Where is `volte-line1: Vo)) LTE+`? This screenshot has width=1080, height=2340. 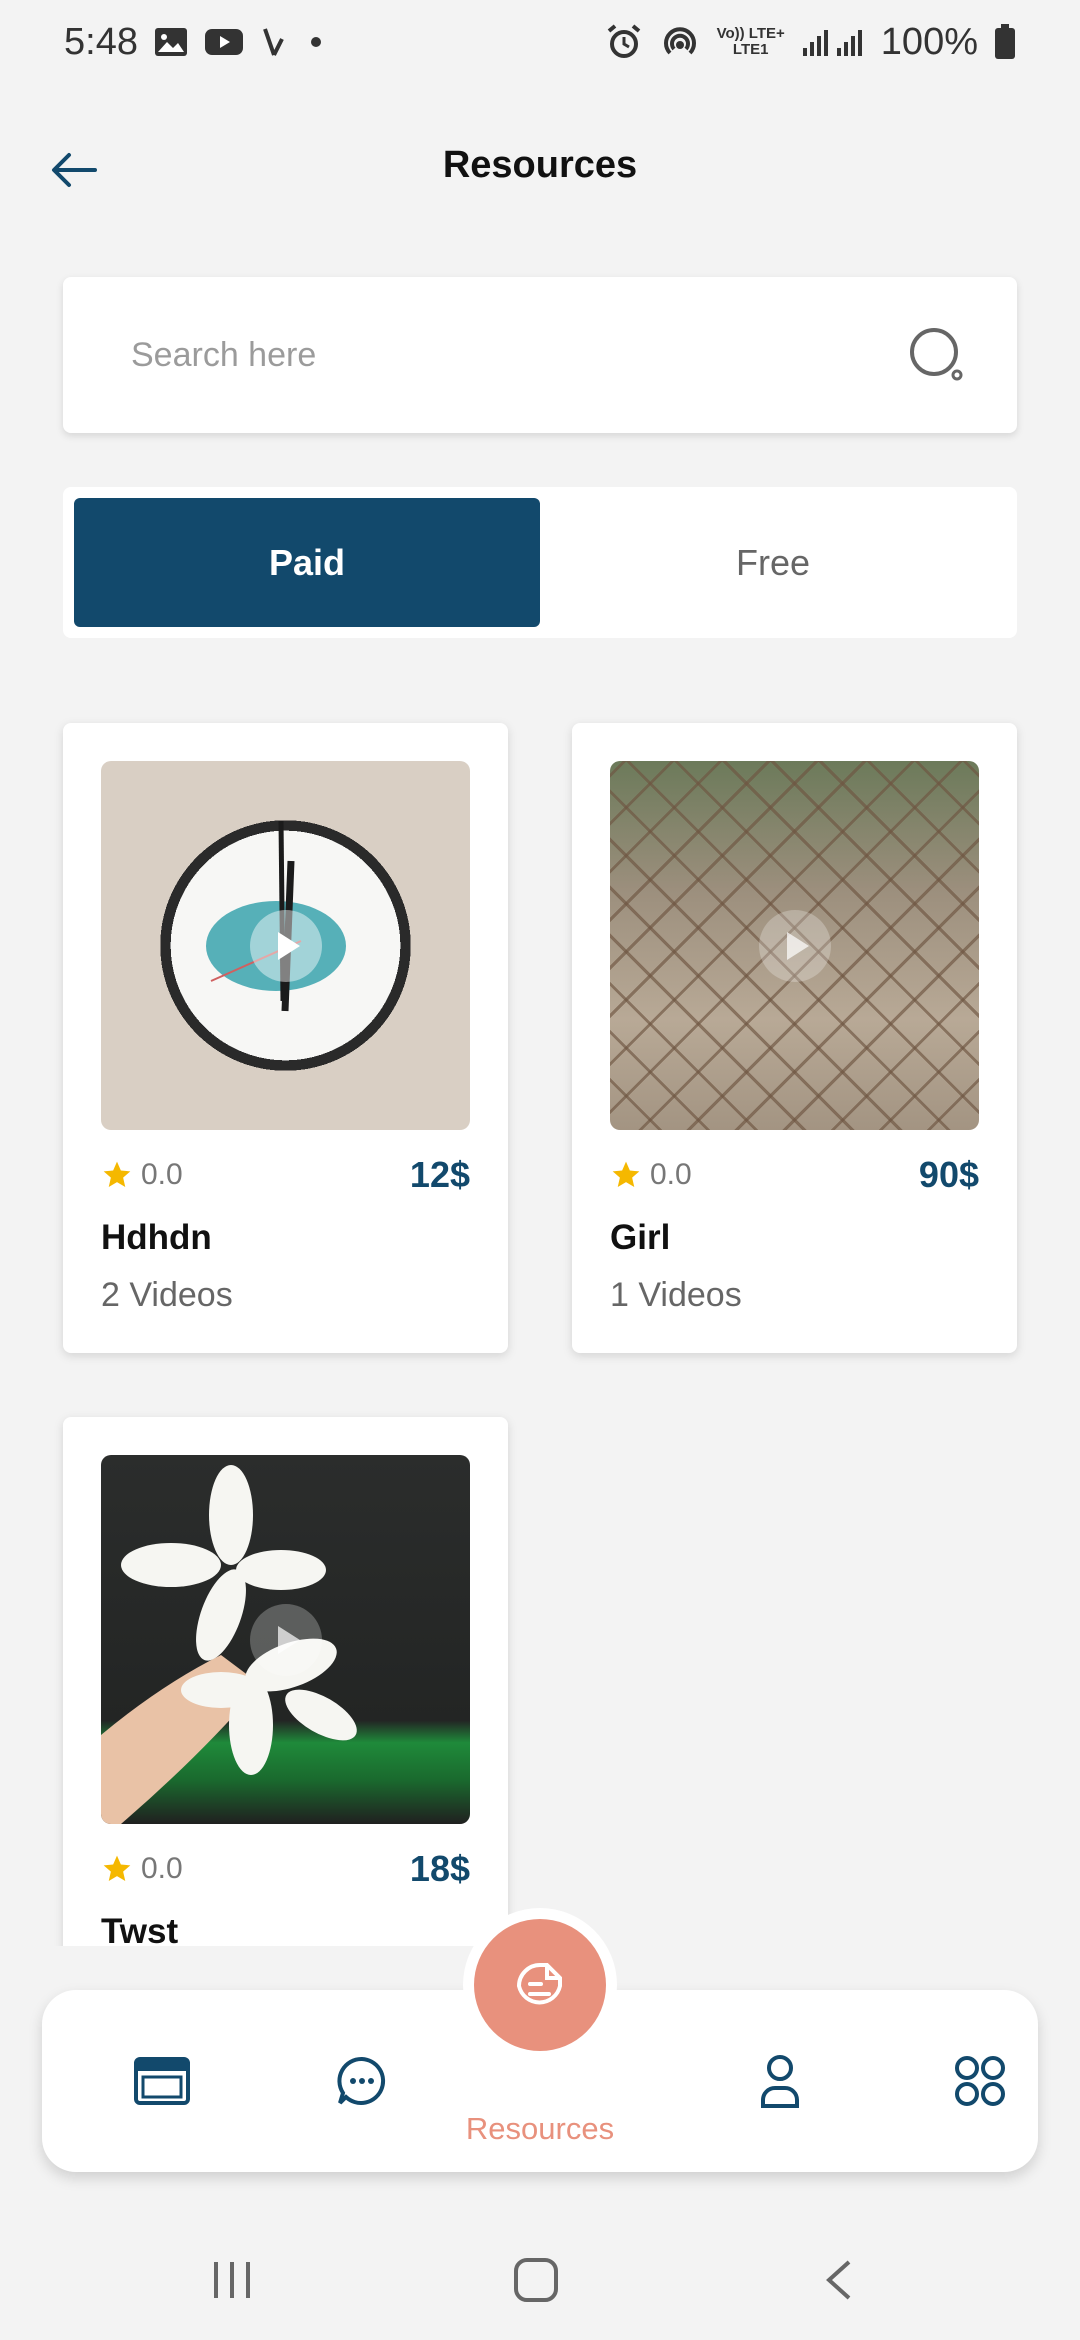 volte-line1: Vo)) LTE+ is located at coordinates (750, 33).